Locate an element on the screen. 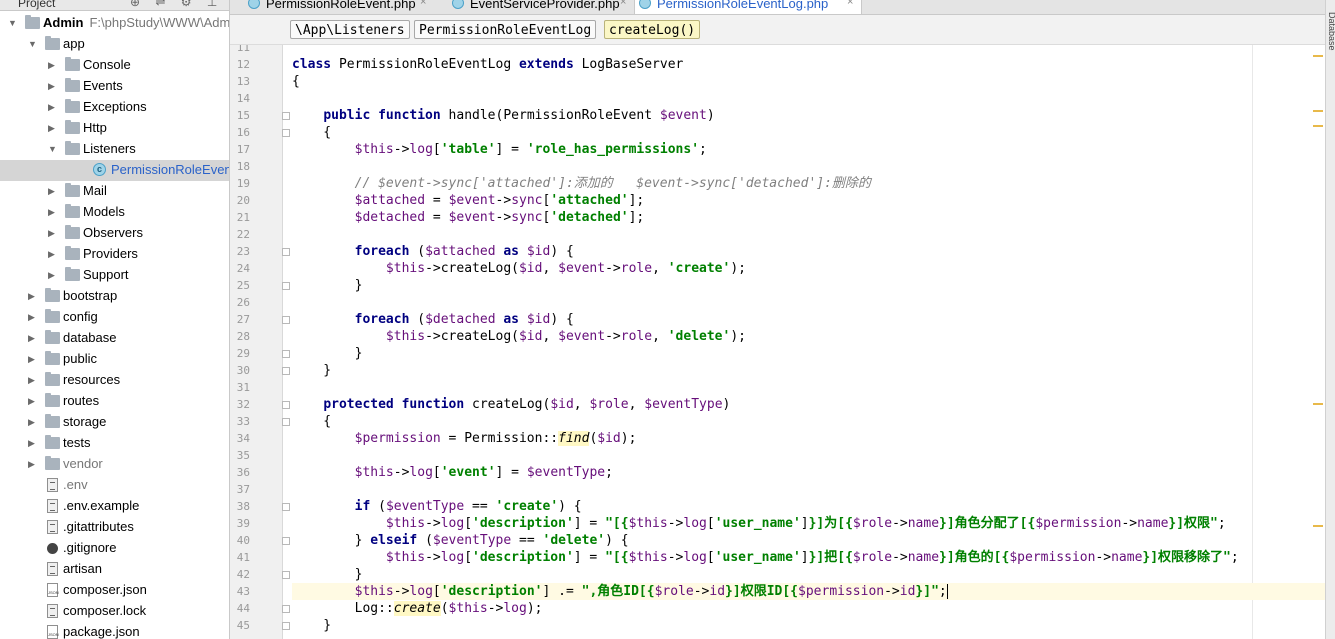 The width and height of the screenshot is (1335, 639). database-tool-tab: Database is located at coordinates (1331, 31).